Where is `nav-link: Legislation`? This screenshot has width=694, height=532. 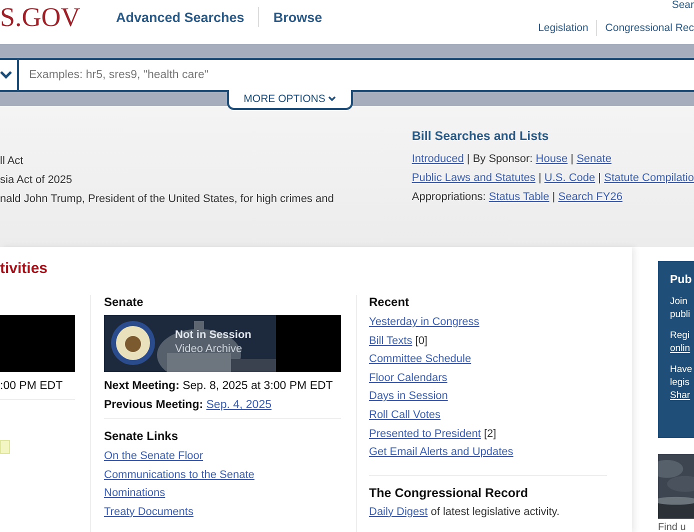 nav-link: Legislation is located at coordinates (563, 28).